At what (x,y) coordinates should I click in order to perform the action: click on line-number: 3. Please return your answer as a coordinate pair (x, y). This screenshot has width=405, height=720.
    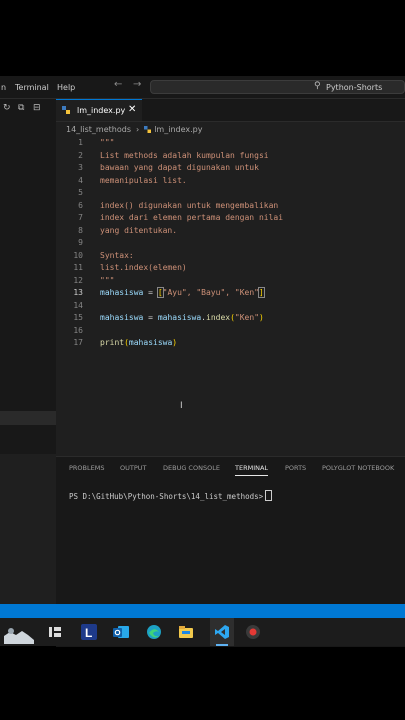
    Looking at the image, I should click on (80, 167).